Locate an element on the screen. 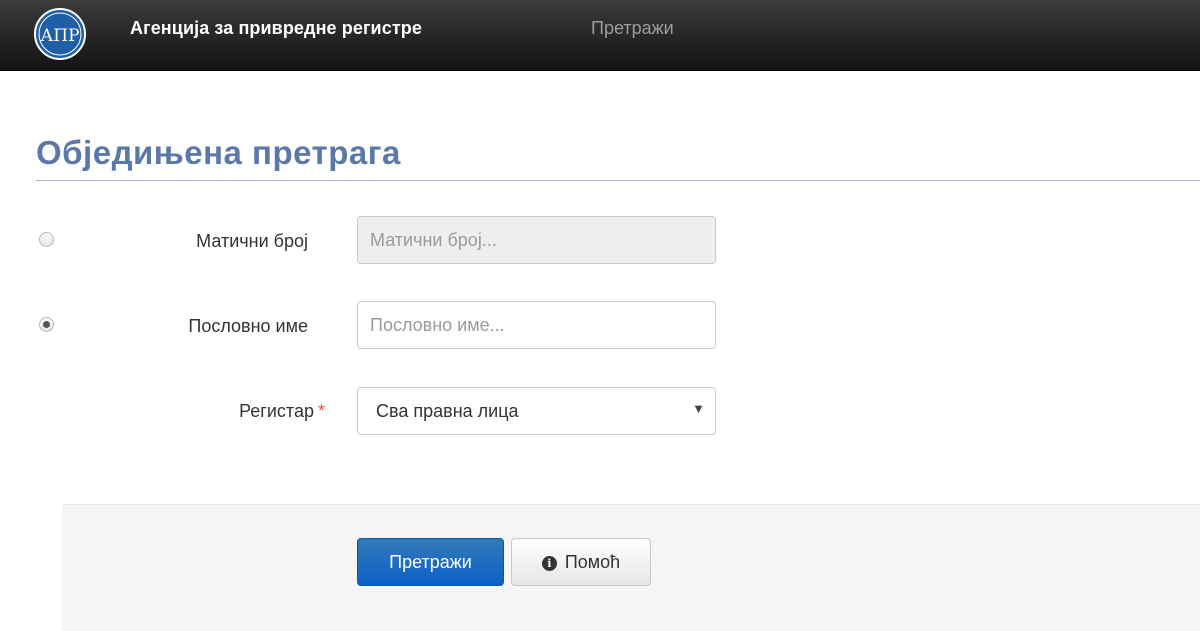 The height and width of the screenshot is (631, 1200). business-name-input is located at coordinates (536, 325).